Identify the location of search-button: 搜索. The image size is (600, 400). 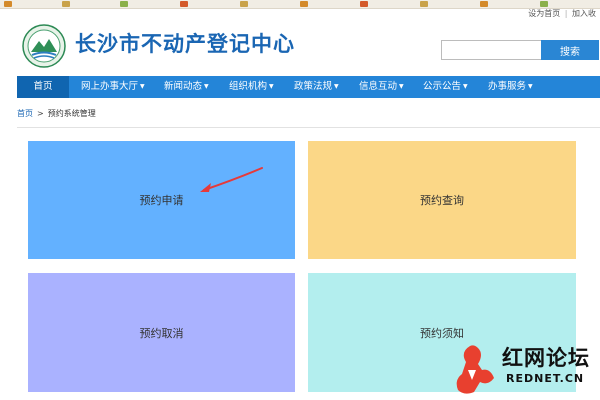
(570, 50).